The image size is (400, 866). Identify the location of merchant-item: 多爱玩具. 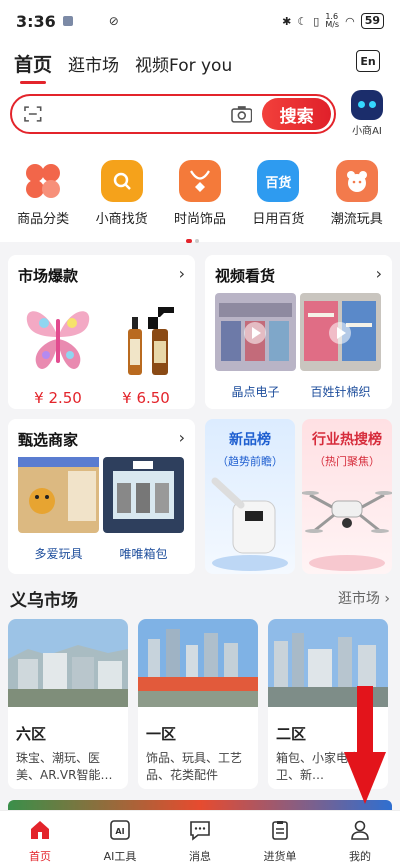
(58, 509).